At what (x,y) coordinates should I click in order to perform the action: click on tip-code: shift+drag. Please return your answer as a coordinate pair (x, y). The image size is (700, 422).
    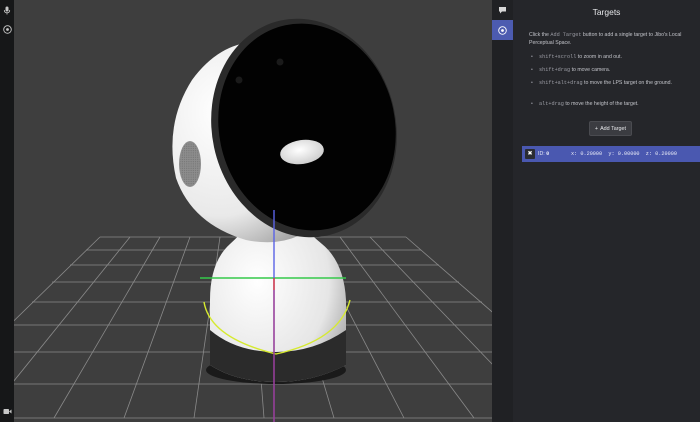
    Looking at the image, I should click on (555, 70).